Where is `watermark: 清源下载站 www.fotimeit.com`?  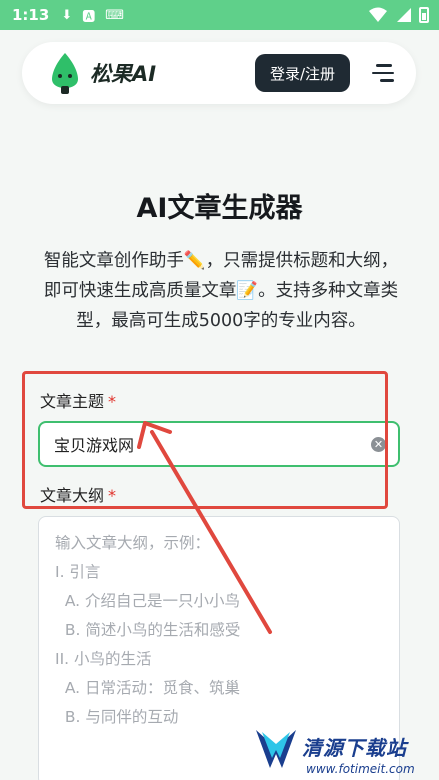 watermark: 清源下载站 www.fotimeit.com is located at coordinates (345, 750).